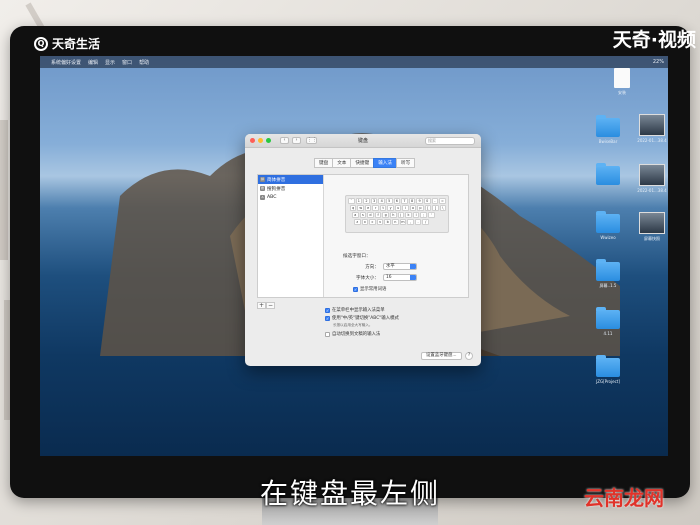  I want to click on add-remove-controls: + −, so click(266, 305).